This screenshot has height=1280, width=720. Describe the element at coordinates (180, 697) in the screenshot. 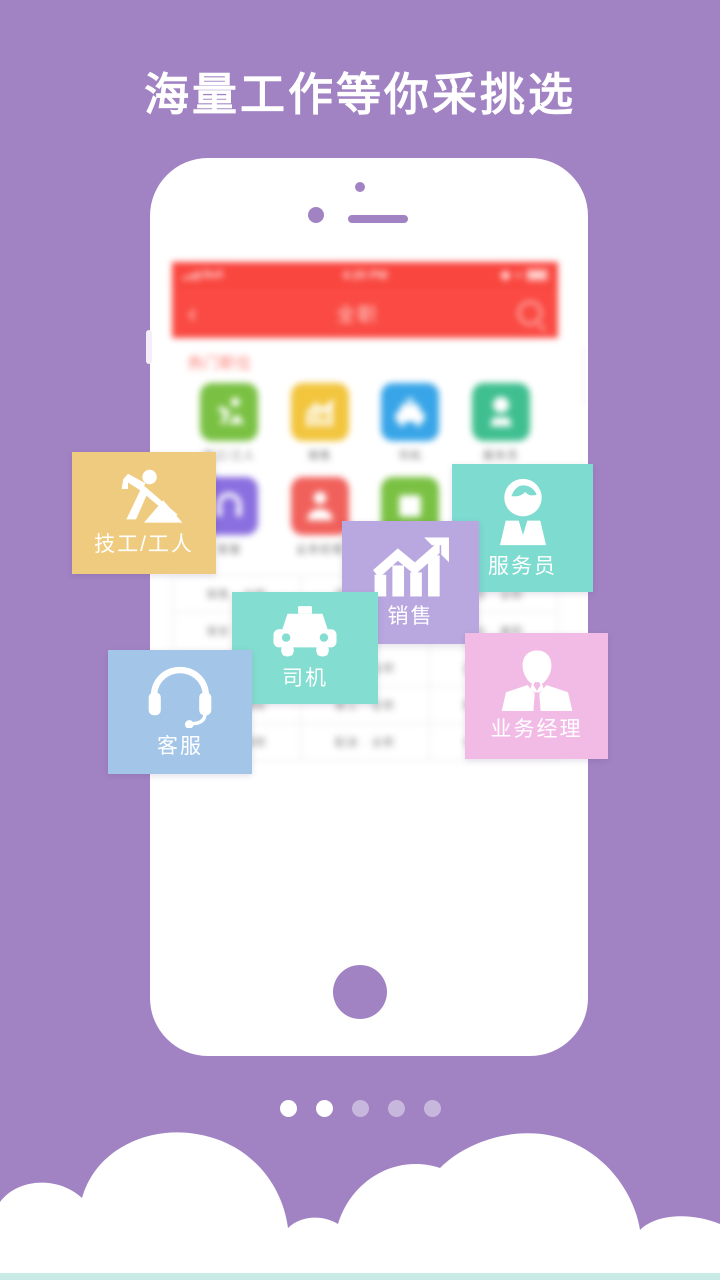

I see `headset-icon` at that location.